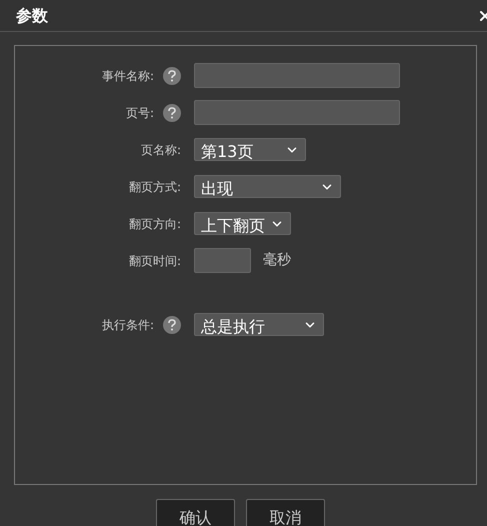 The height and width of the screenshot is (526, 487). What do you see at coordinates (128, 76) in the screenshot?
I see `field-label: 事件名称:` at bounding box center [128, 76].